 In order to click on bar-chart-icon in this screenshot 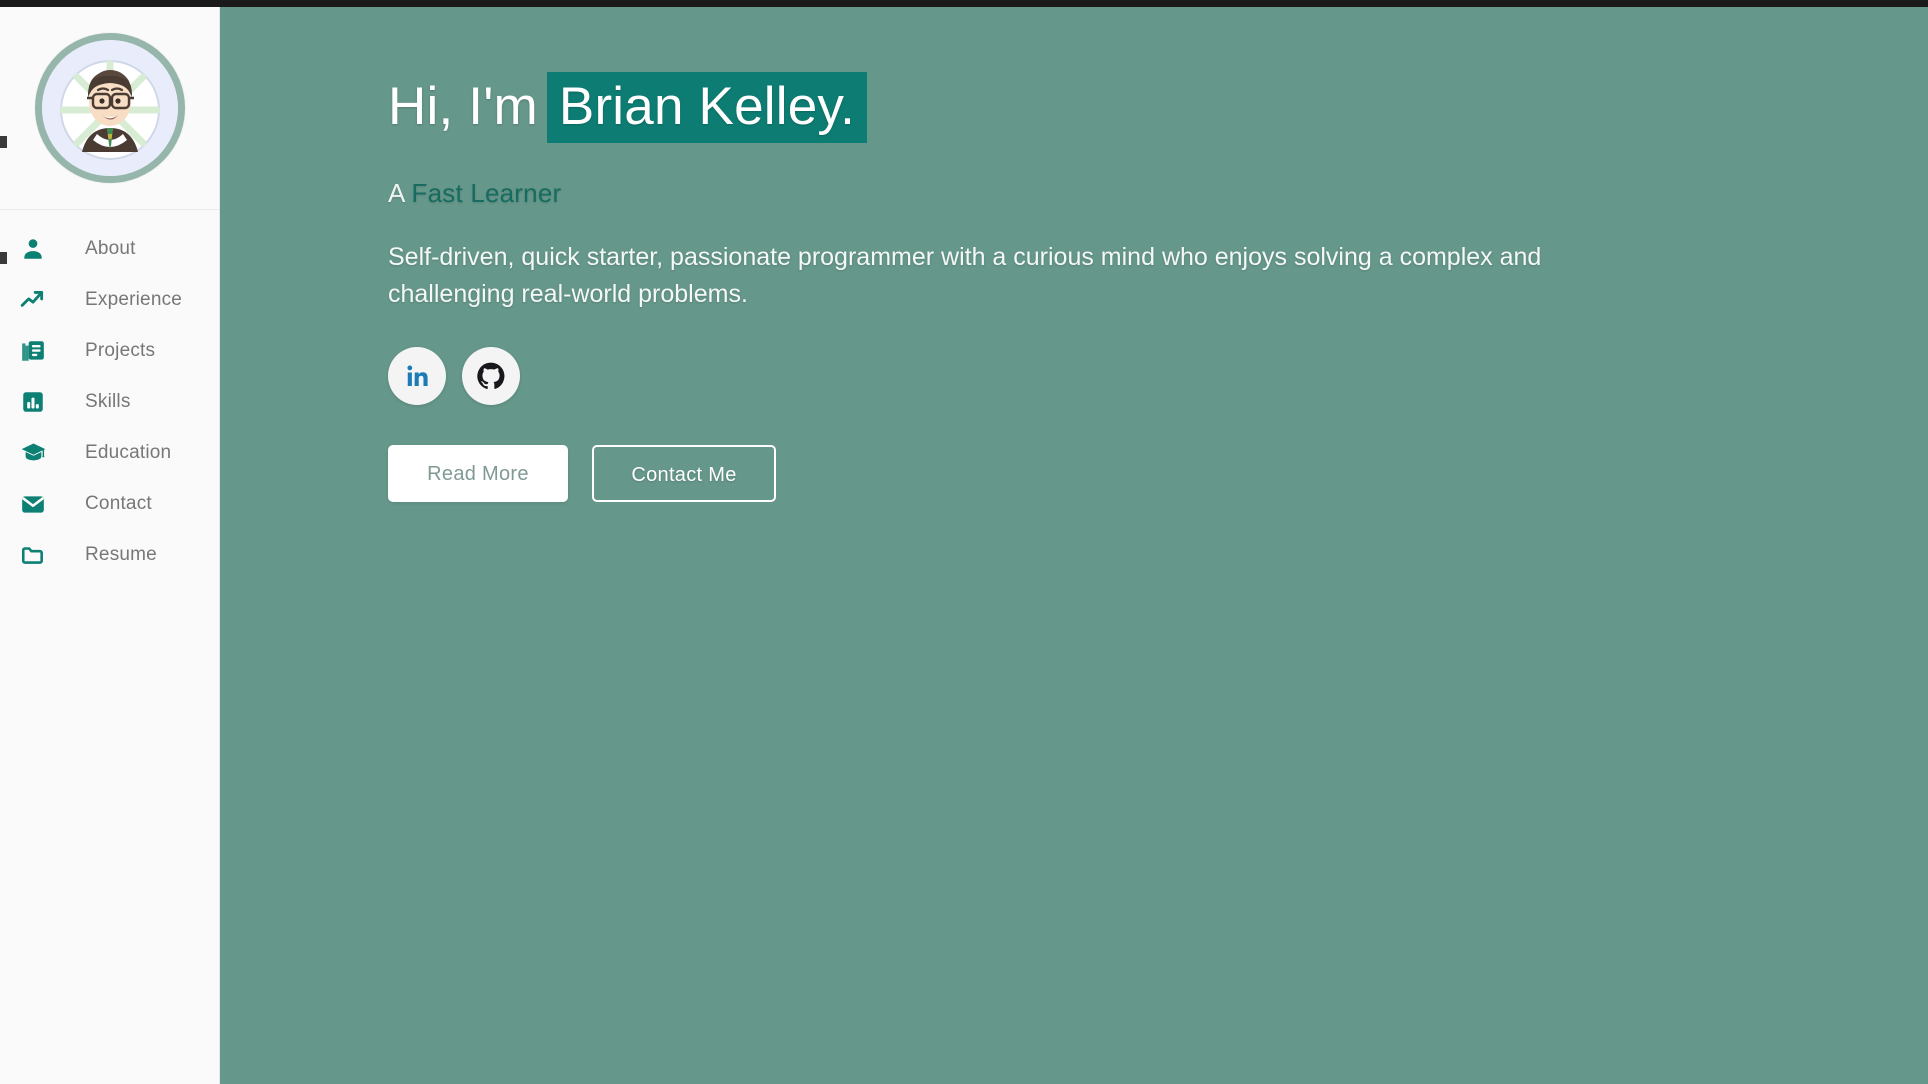, I will do `click(37, 402)`.